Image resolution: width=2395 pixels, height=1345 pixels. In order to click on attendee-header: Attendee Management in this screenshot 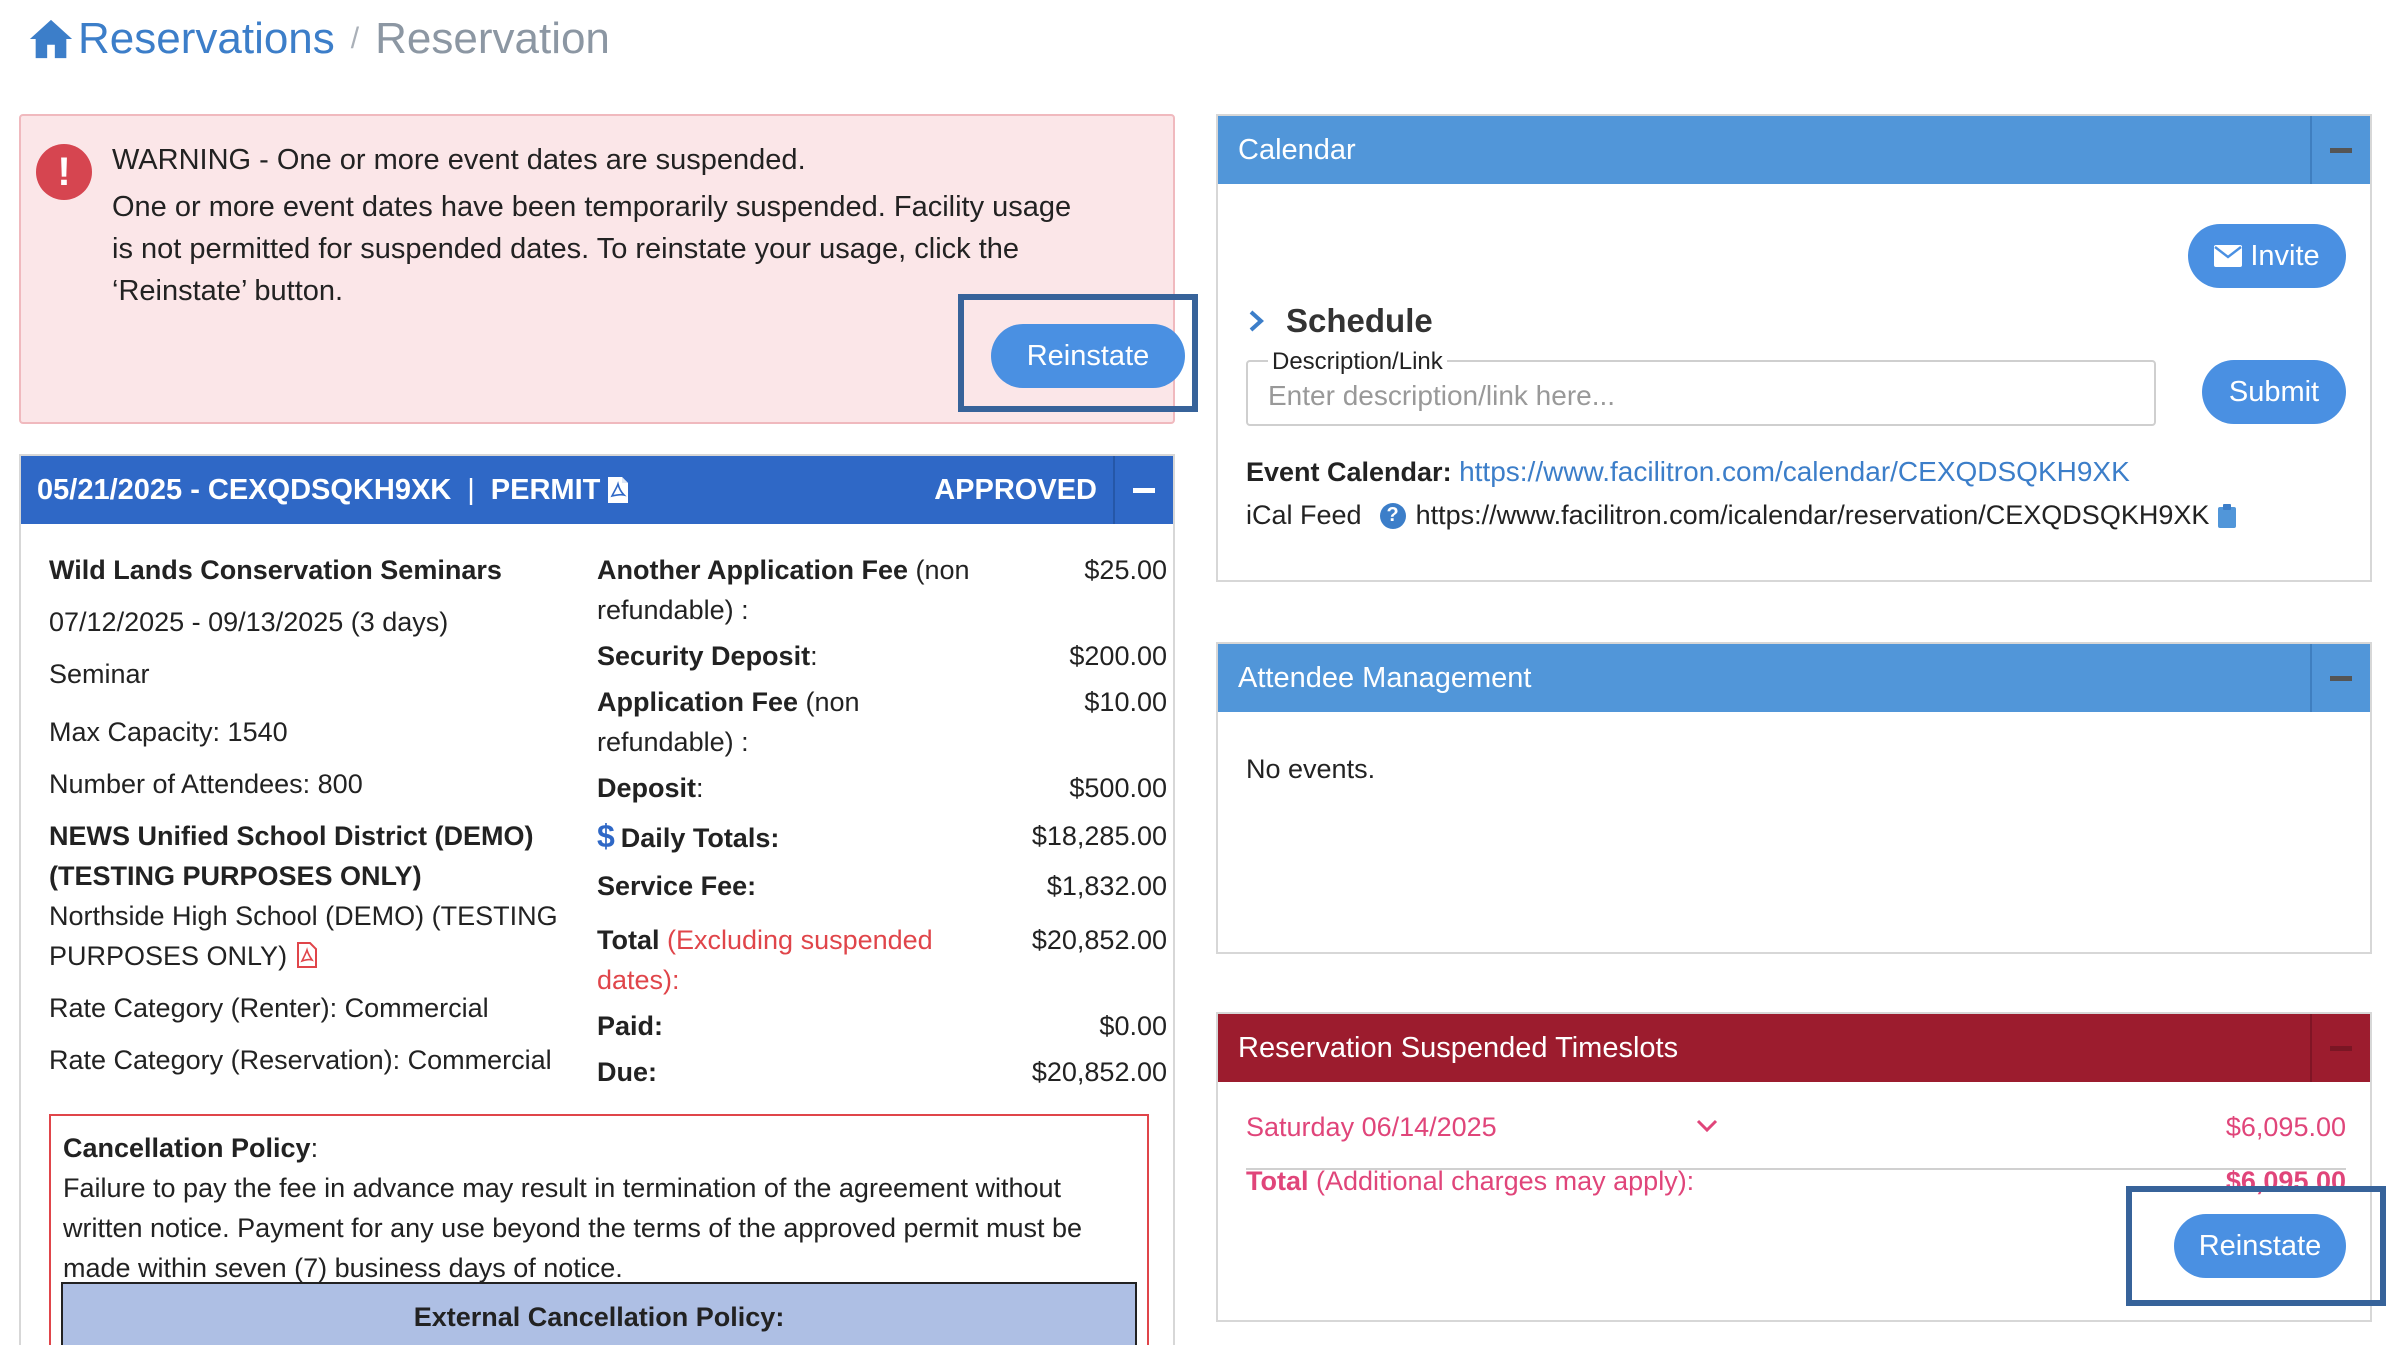, I will do `click(1794, 678)`.